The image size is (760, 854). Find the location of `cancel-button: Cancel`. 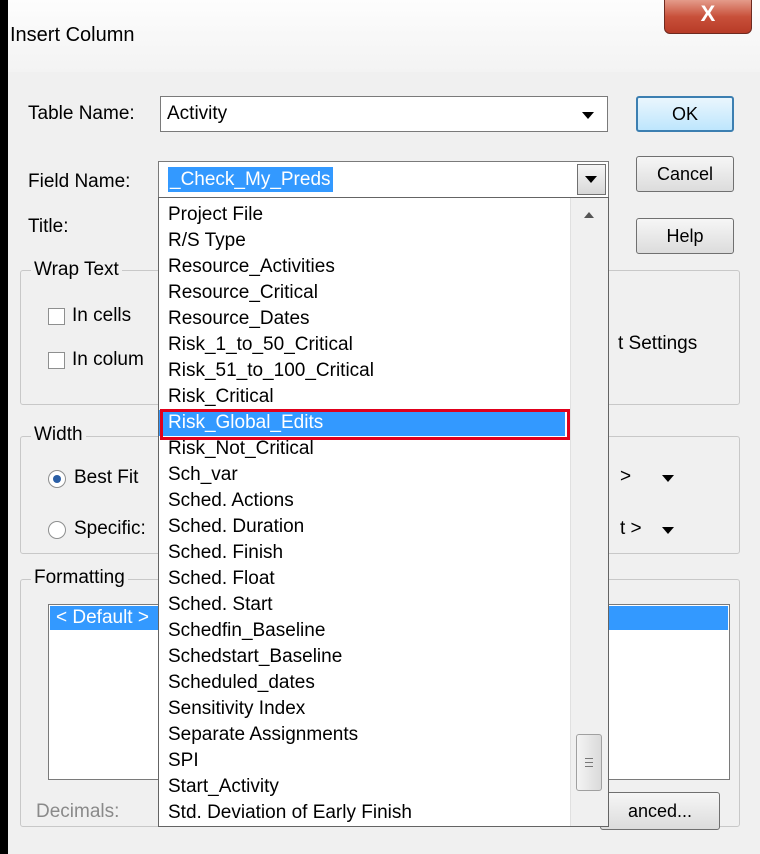

cancel-button: Cancel is located at coordinates (685, 174).